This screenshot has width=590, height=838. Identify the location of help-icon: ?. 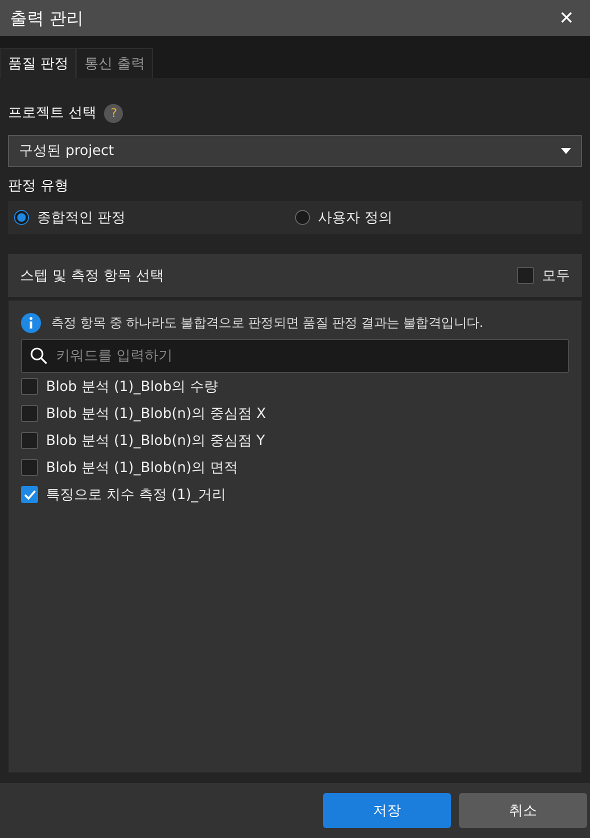
(114, 113).